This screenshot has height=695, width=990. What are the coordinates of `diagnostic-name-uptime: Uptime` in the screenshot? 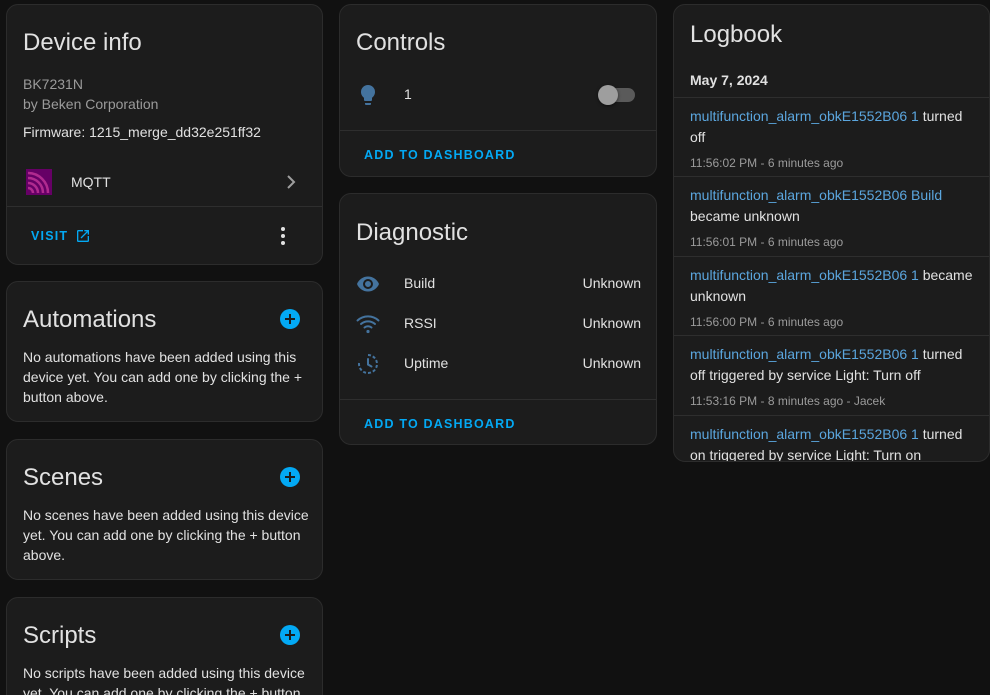 It's located at (426, 363).